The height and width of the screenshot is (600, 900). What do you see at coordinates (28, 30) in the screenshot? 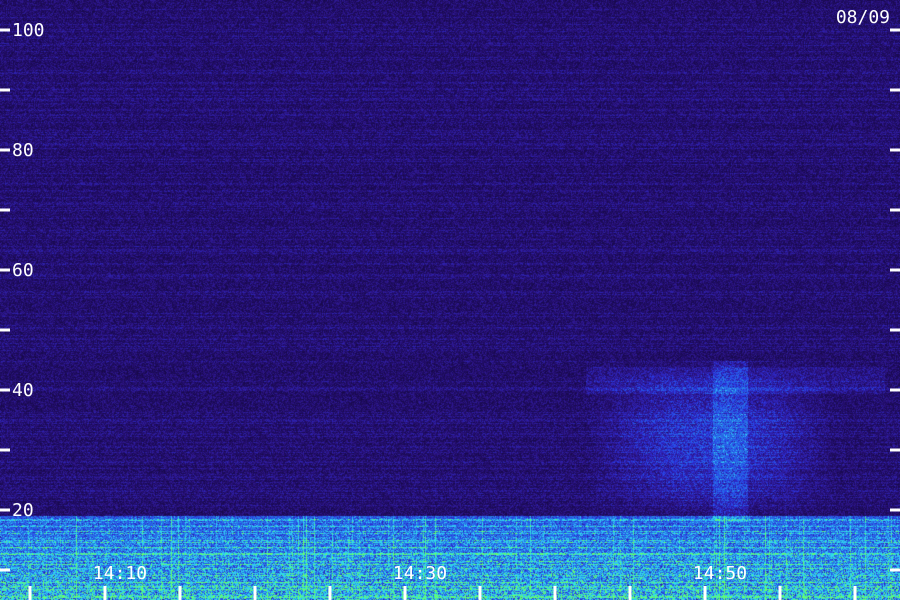
I see `y-tick-label: 100` at bounding box center [28, 30].